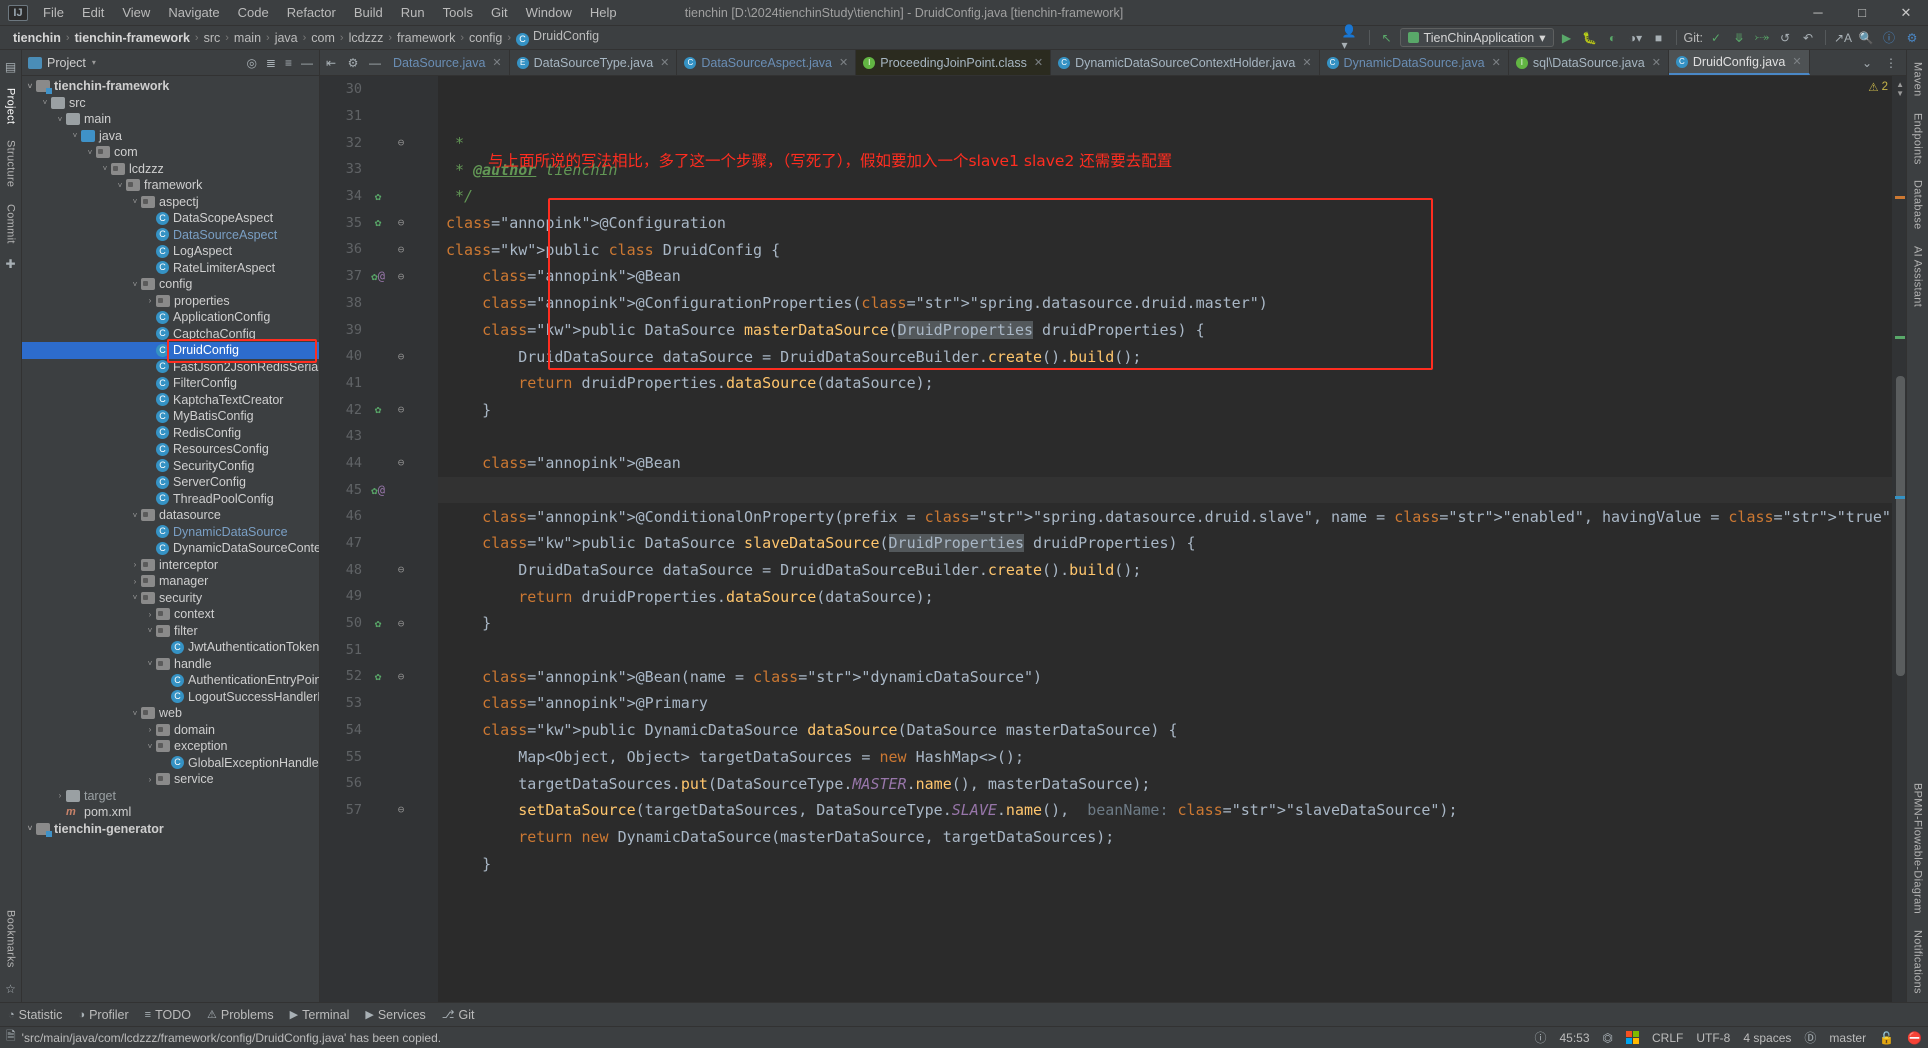 The width and height of the screenshot is (1928, 1048). What do you see at coordinates (1169, 463) in the screenshot?
I see `code-line-42: class="annopink">@Bean` at bounding box center [1169, 463].